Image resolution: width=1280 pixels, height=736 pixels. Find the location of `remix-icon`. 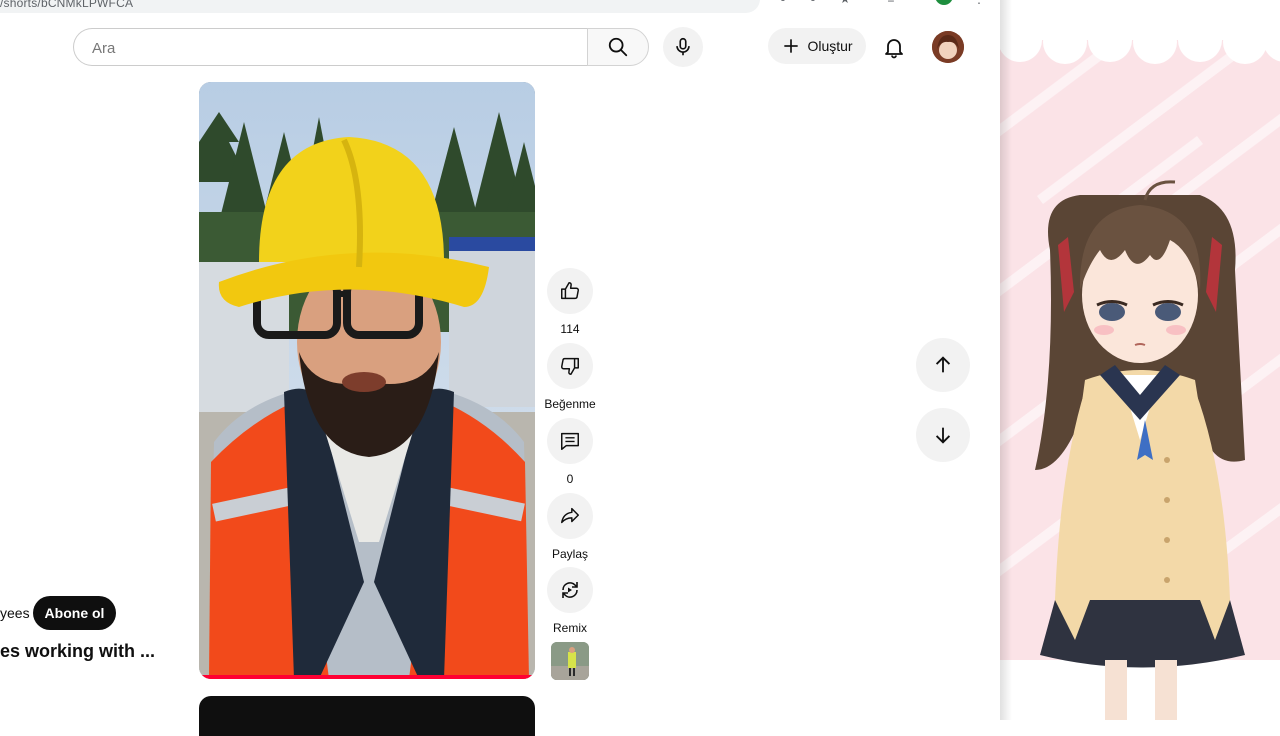

remix-icon is located at coordinates (570, 590).